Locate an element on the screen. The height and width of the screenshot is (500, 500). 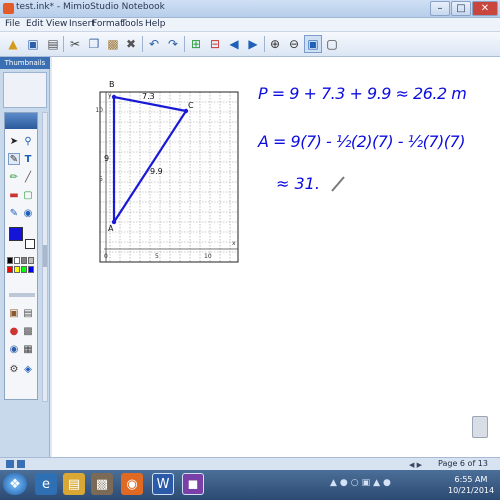
previous-page-icon: ◀ is located at coordinates (234, 44).